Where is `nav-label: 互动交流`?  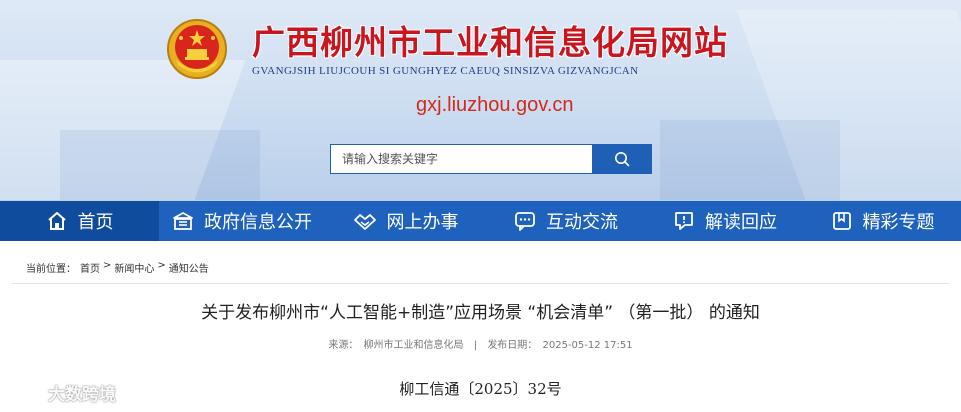 nav-label: 互动交流 is located at coordinates (582, 222).